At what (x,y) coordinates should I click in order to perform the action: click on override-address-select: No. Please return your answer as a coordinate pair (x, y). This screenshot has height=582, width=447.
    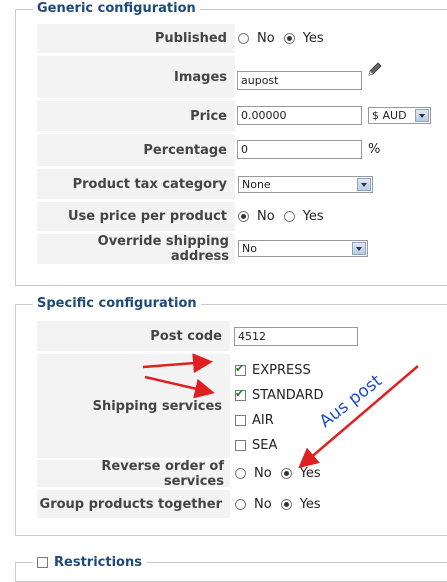
    Looking at the image, I should click on (303, 248).